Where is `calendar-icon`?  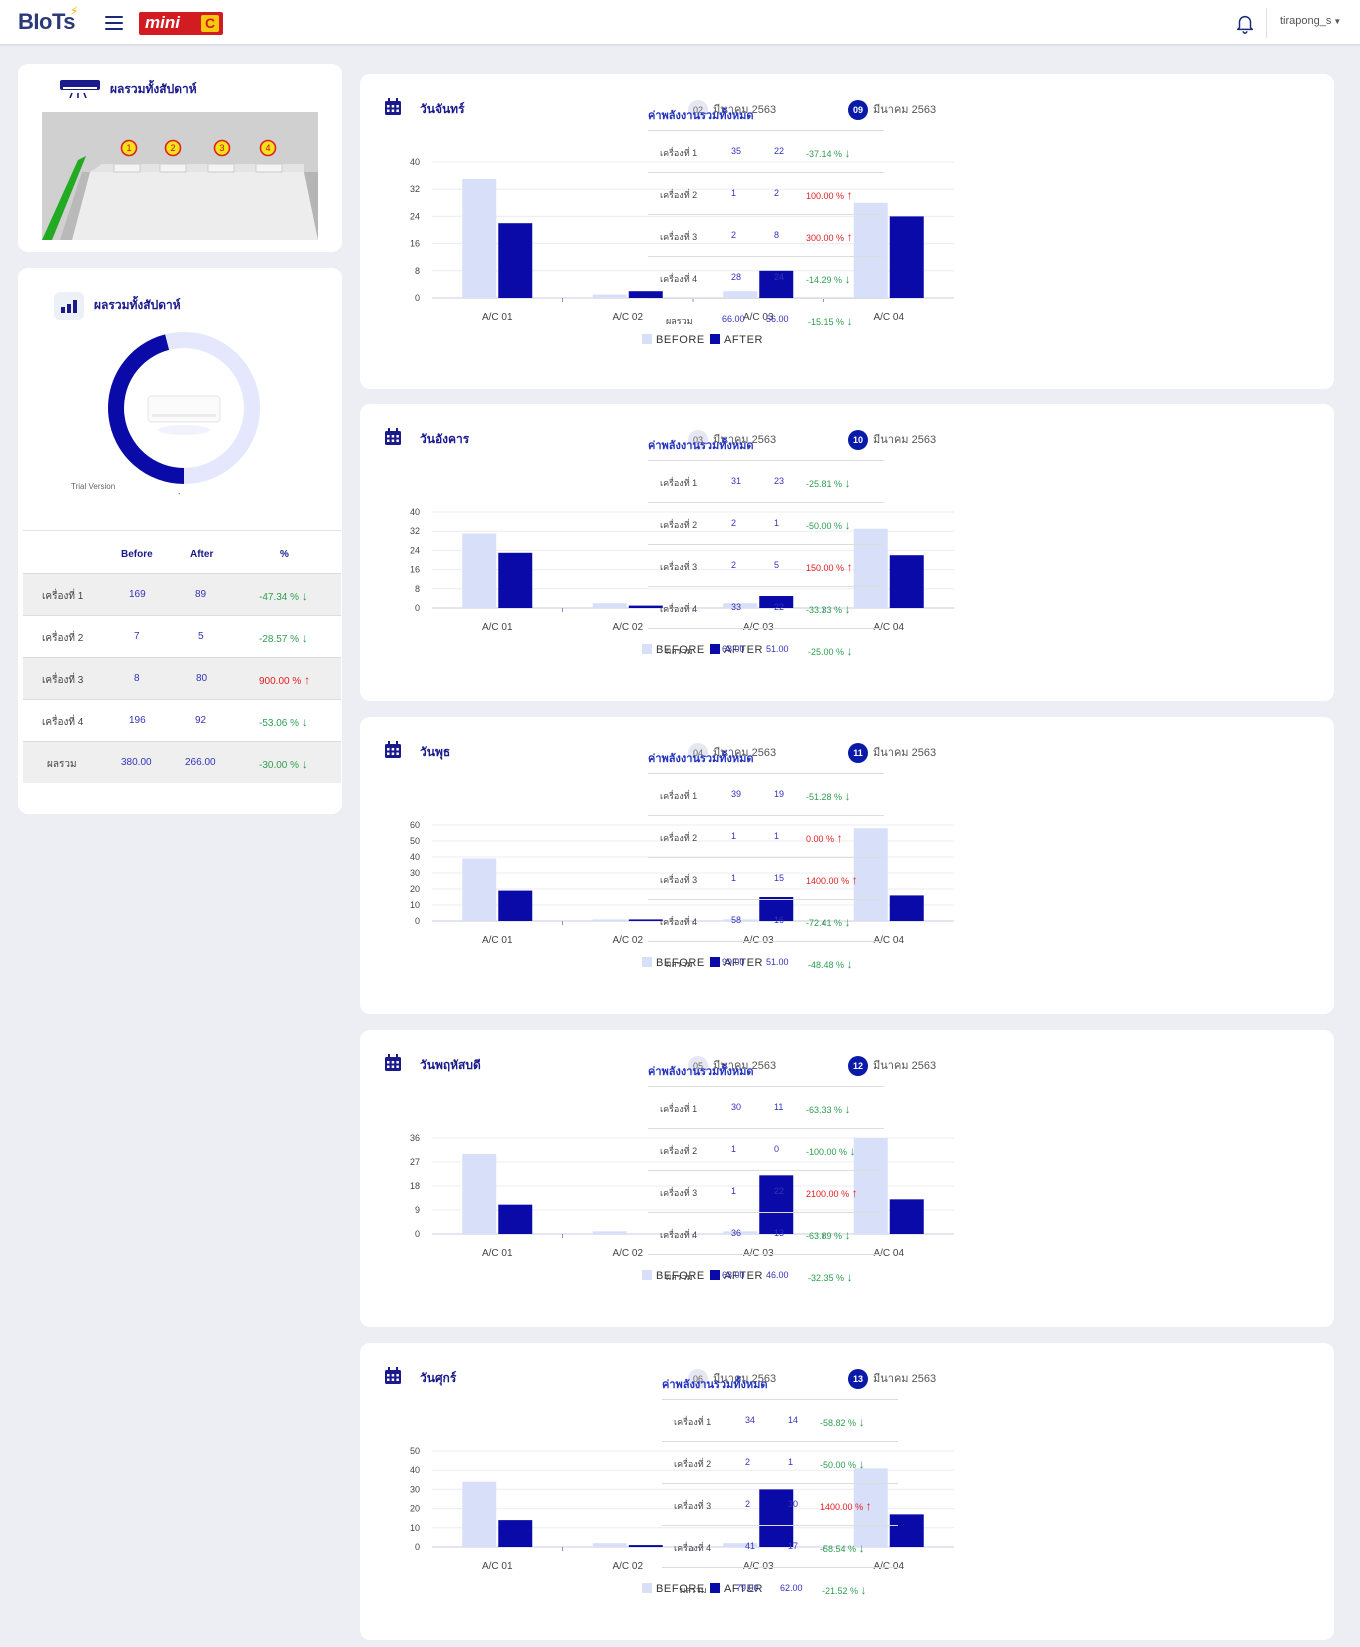 calendar-icon is located at coordinates (393, 106).